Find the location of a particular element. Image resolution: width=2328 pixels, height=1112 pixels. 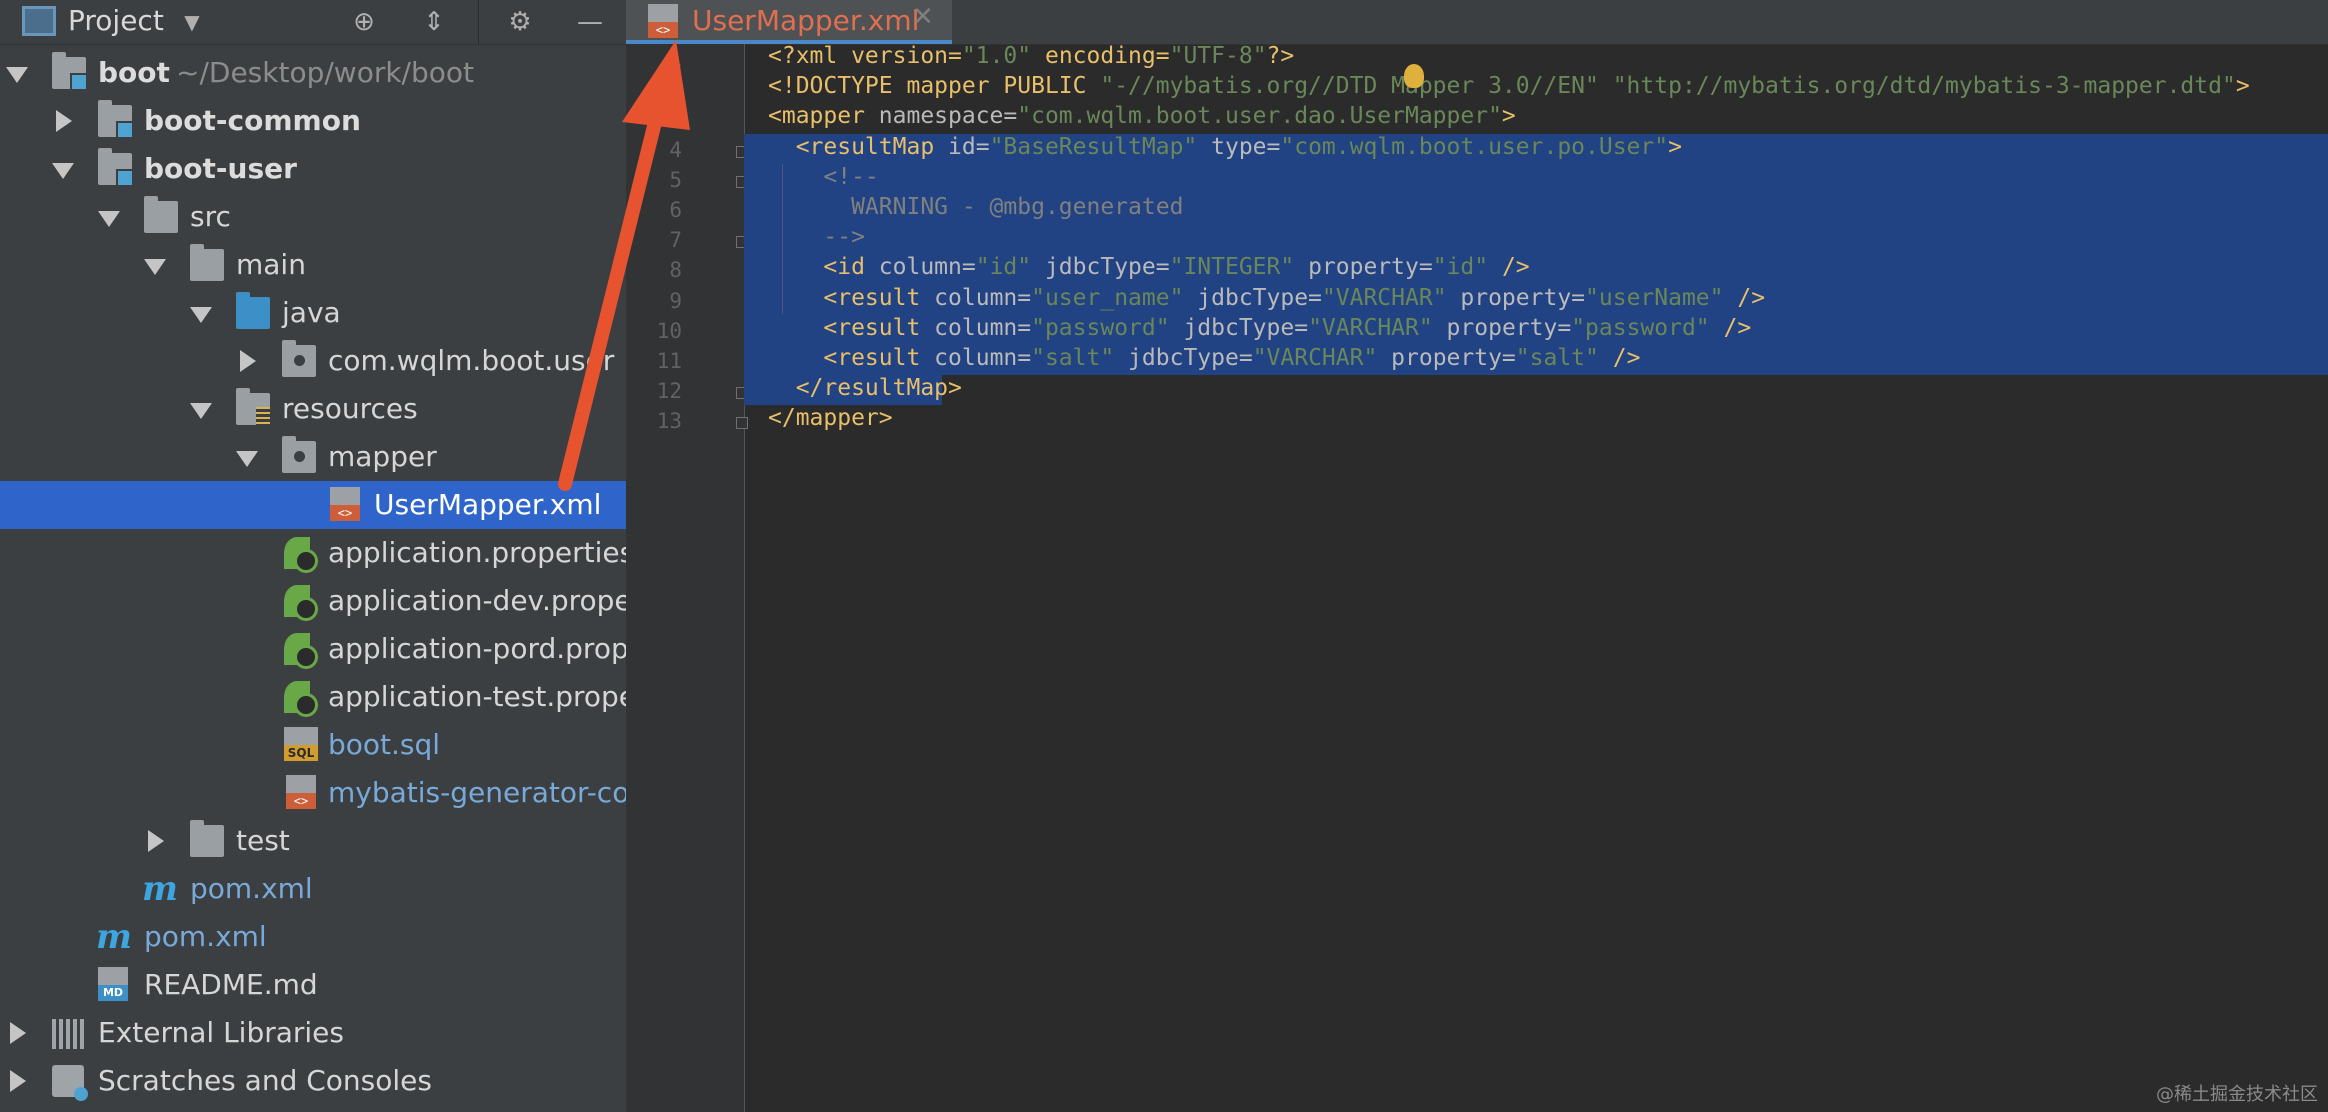

tree-item-application-pord-properties: application-pord.properties is located at coordinates (313, 649).